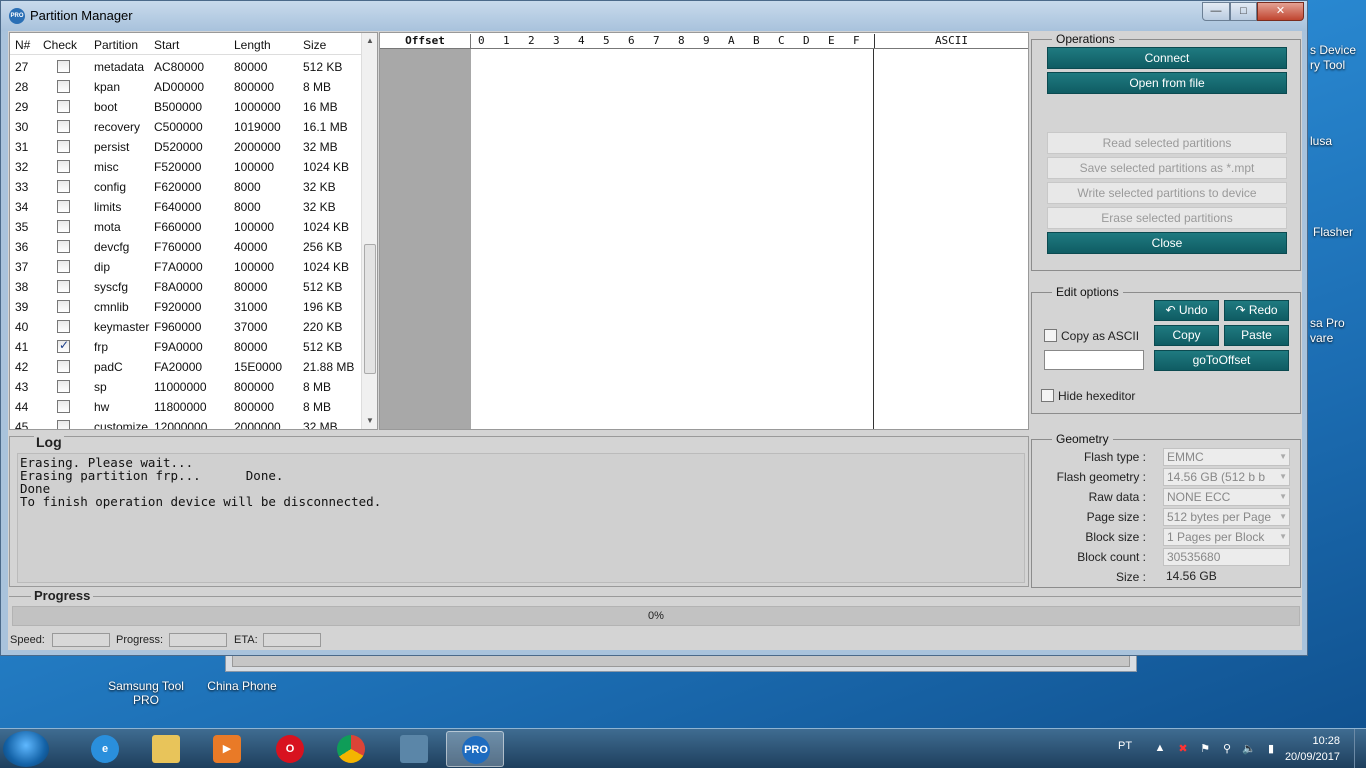 The height and width of the screenshot is (768, 1366). What do you see at coordinates (351, 749) in the screenshot?
I see `taskbar-chrome` at bounding box center [351, 749].